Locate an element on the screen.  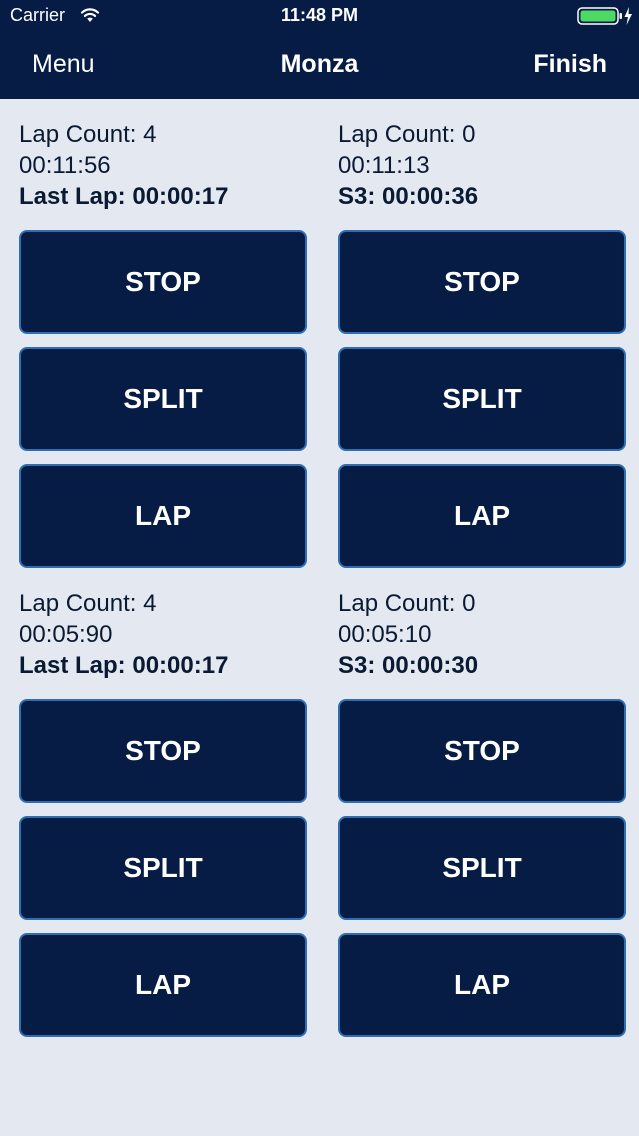
elapsed-time: 00:05:10 is located at coordinates (385, 634).